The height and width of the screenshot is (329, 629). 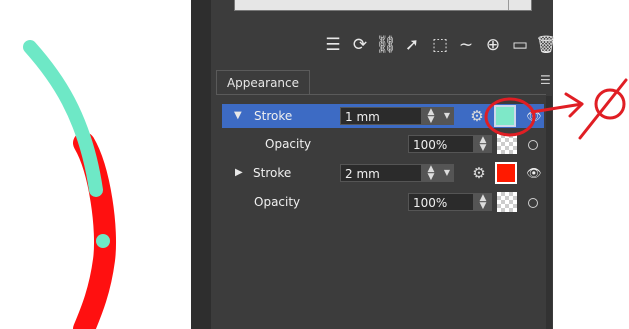 What do you see at coordinates (201, 164) in the screenshot?
I see `panel-divider` at bounding box center [201, 164].